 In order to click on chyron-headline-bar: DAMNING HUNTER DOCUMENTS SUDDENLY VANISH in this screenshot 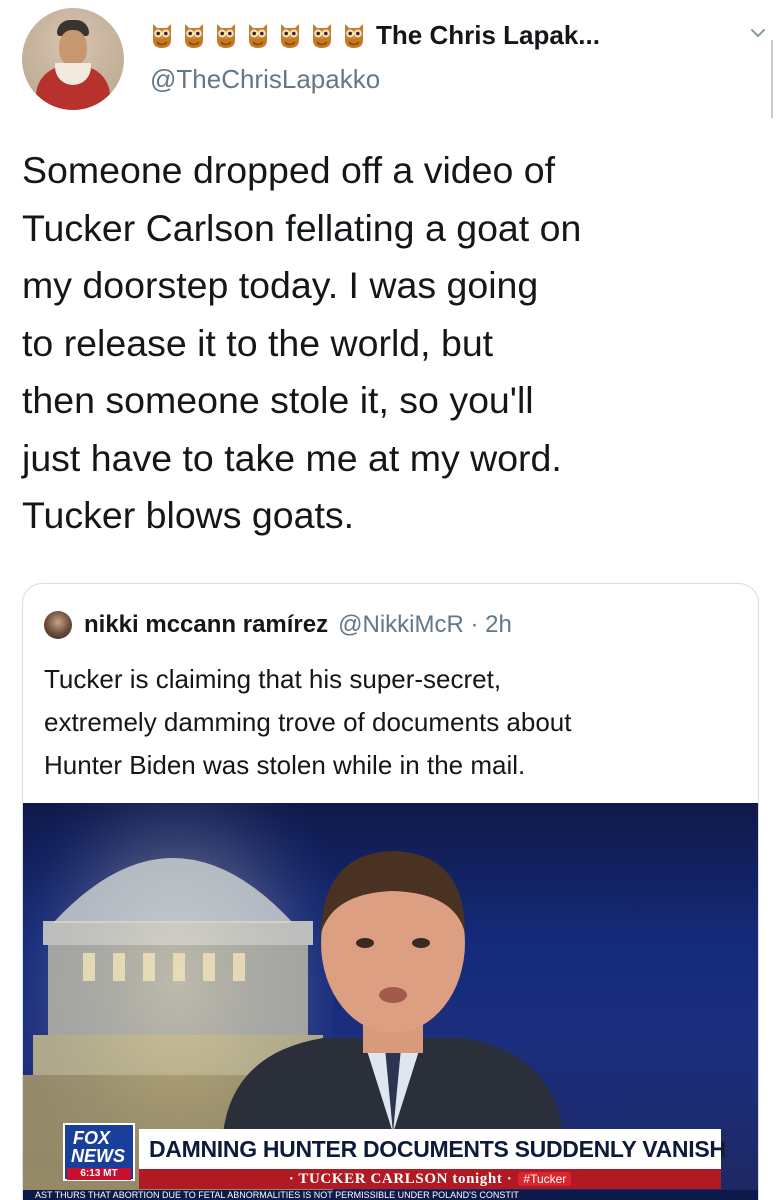, I will do `click(432, 1149)`.